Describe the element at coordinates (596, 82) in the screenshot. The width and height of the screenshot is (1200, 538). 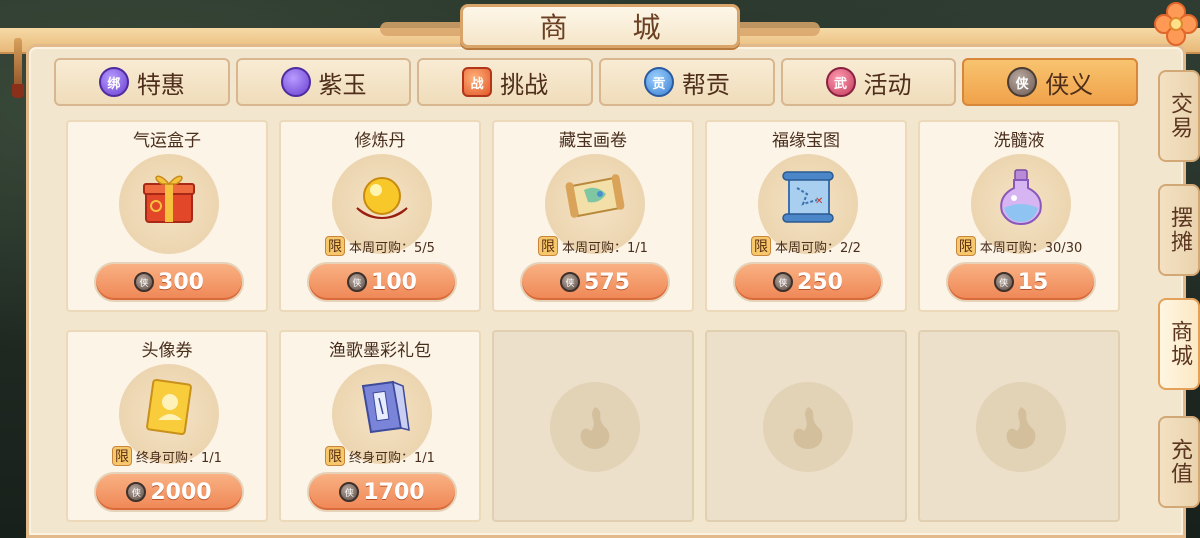
I see `category-tabs: 绑 特惠 紫玉 战 挑战 贡 帮贡 武 活动 侠 侠义` at that location.